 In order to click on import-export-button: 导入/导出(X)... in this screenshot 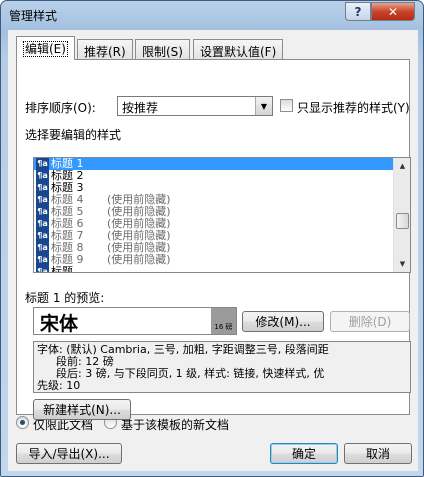, I will do `click(69, 453)`.